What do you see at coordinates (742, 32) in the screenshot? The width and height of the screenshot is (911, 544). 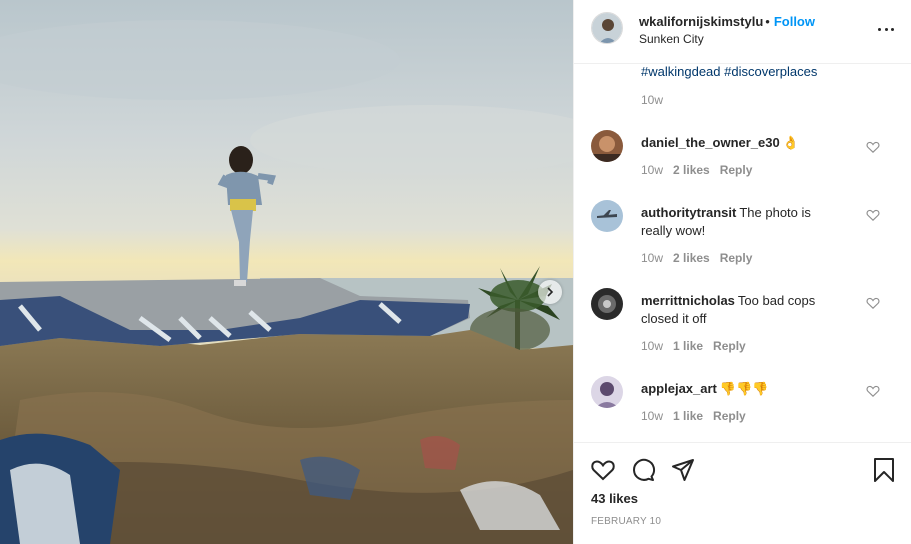 I see `post-header: wkalifornijskimstylu • Follow Sunken City` at bounding box center [742, 32].